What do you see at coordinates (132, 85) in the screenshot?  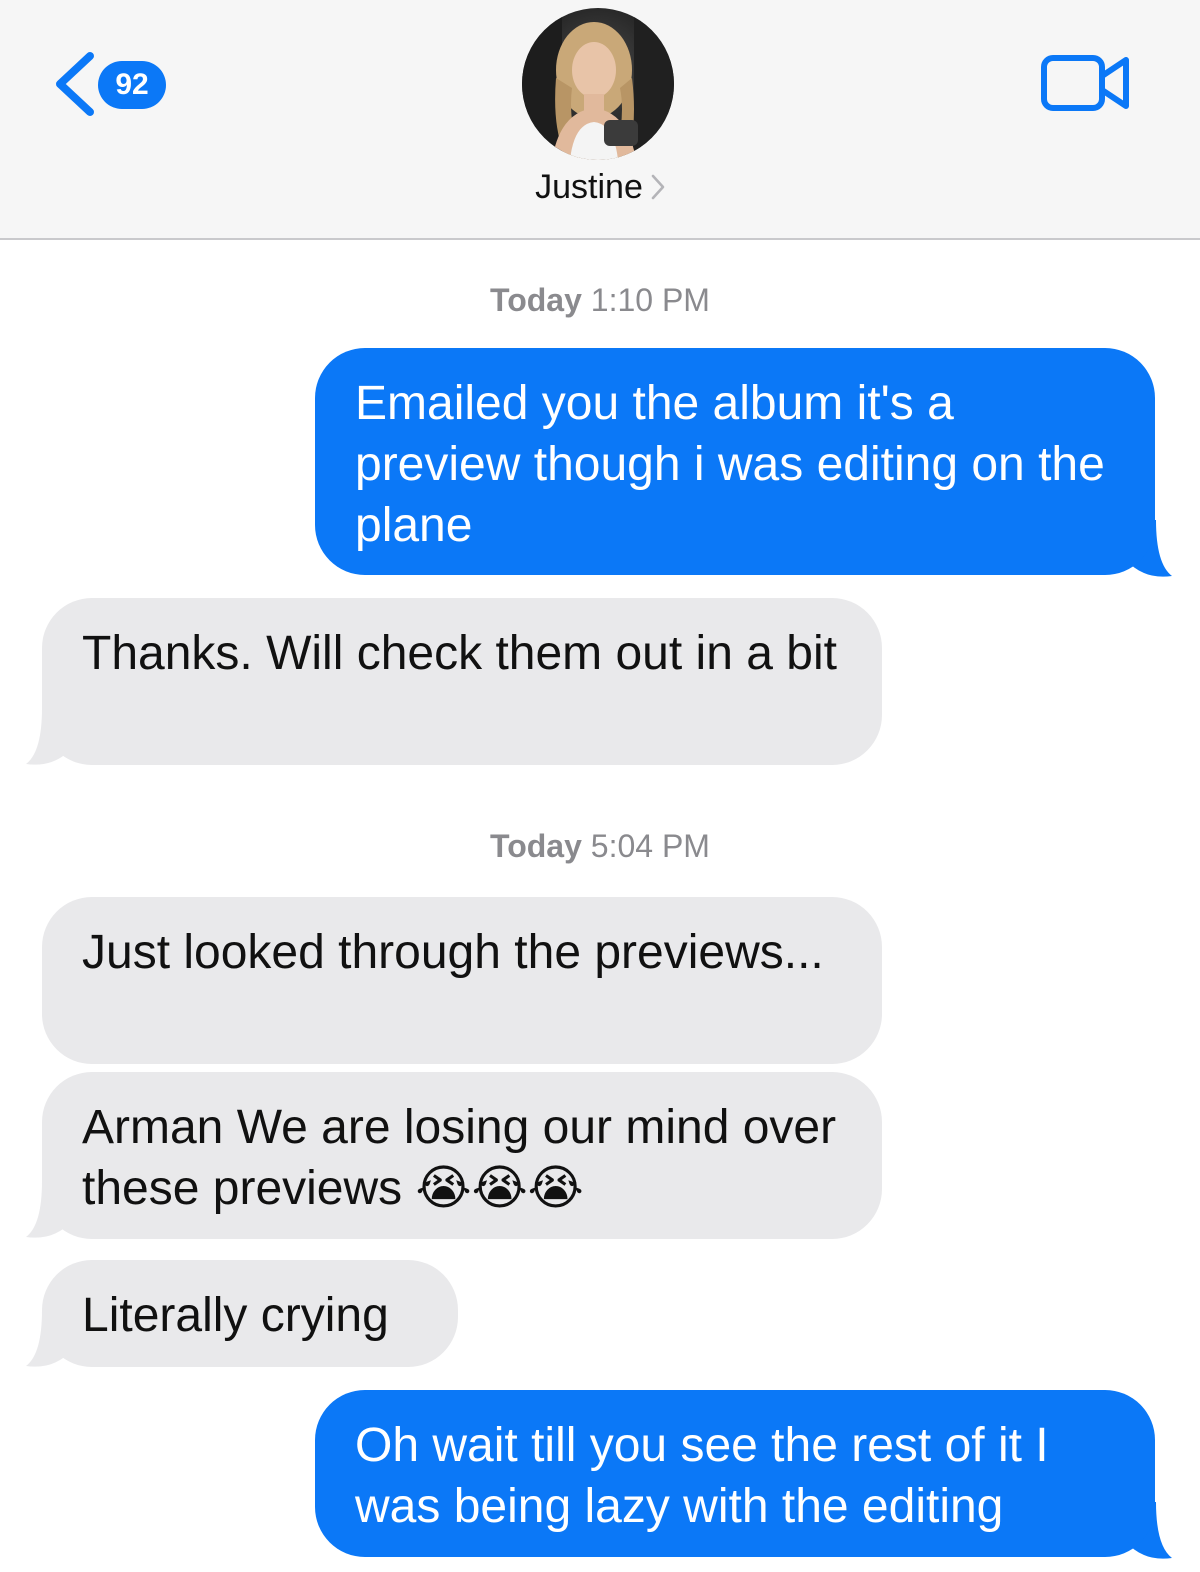 I see `unread-count-badge: 92` at bounding box center [132, 85].